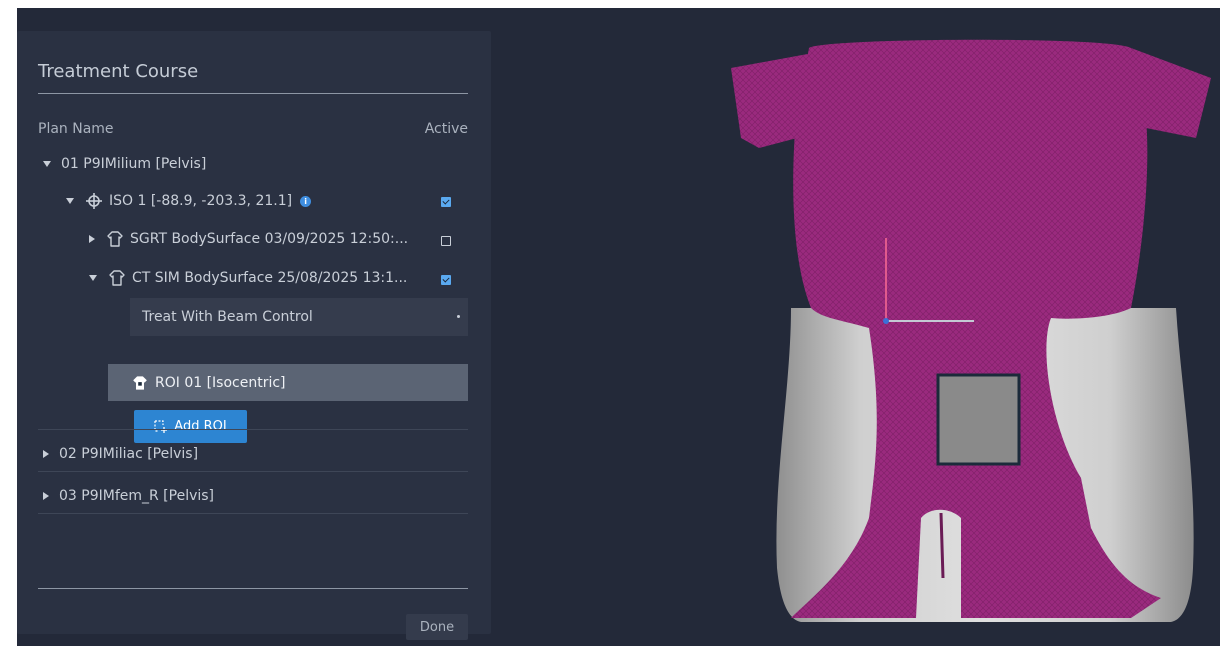 The image size is (1220, 646). What do you see at coordinates (140, 383) in the screenshot?
I see `body-filled-icon` at bounding box center [140, 383].